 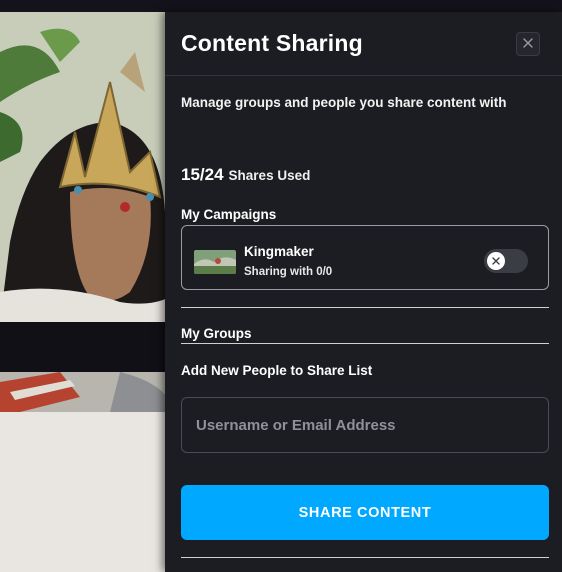 I want to click on campaign-thumbnail, so click(x=215, y=262).